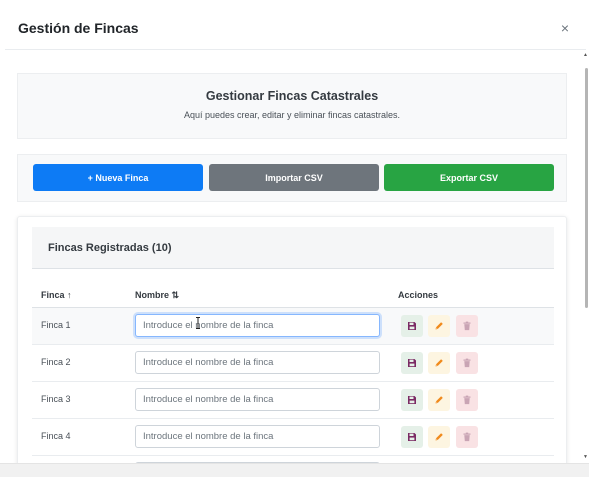 The width and height of the screenshot is (589, 477). What do you see at coordinates (157, 295) in the screenshot?
I see `column-header-nombre: Nombre ⇅` at bounding box center [157, 295].